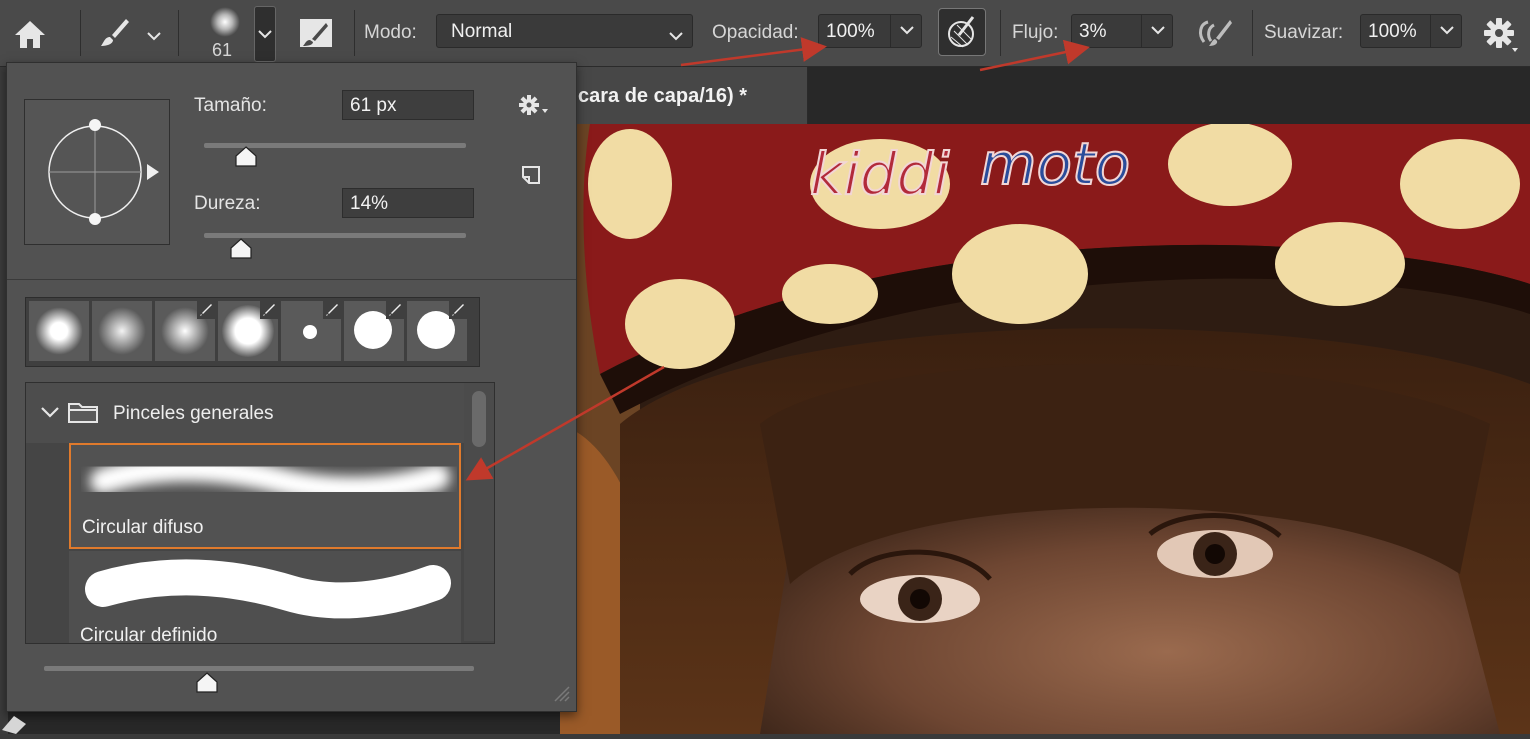  I want to click on annotation-arrow-brush, so click(565, 423).